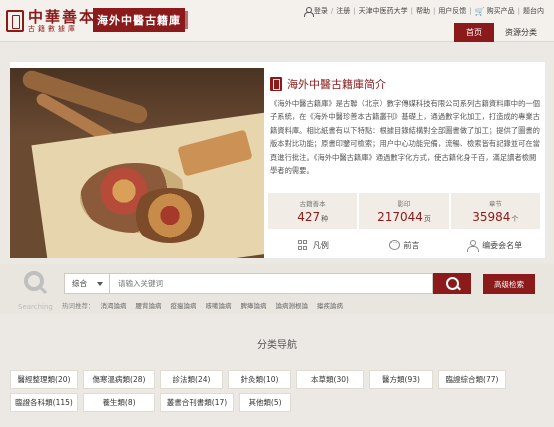  What do you see at coordinates (149, 305) in the screenshot?
I see `hot-term: 腰背論病` at bounding box center [149, 305].